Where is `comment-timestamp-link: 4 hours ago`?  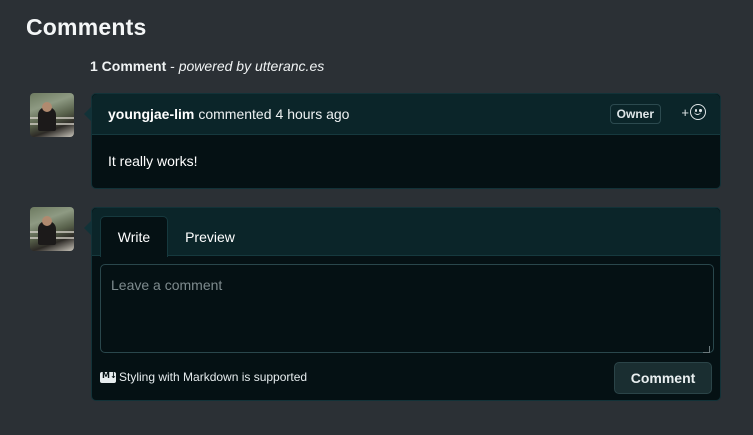
comment-timestamp-link: 4 hours ago is located at coordinates (313, 114).